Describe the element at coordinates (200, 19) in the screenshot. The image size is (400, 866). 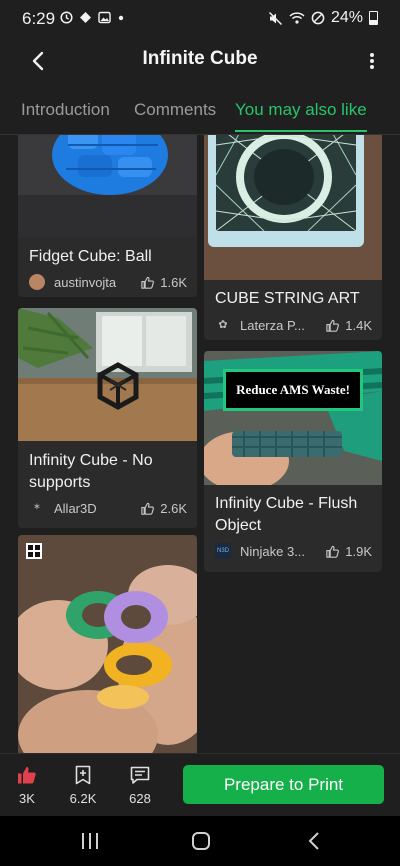
I see `status-bar: 6:29 24%` at that location.